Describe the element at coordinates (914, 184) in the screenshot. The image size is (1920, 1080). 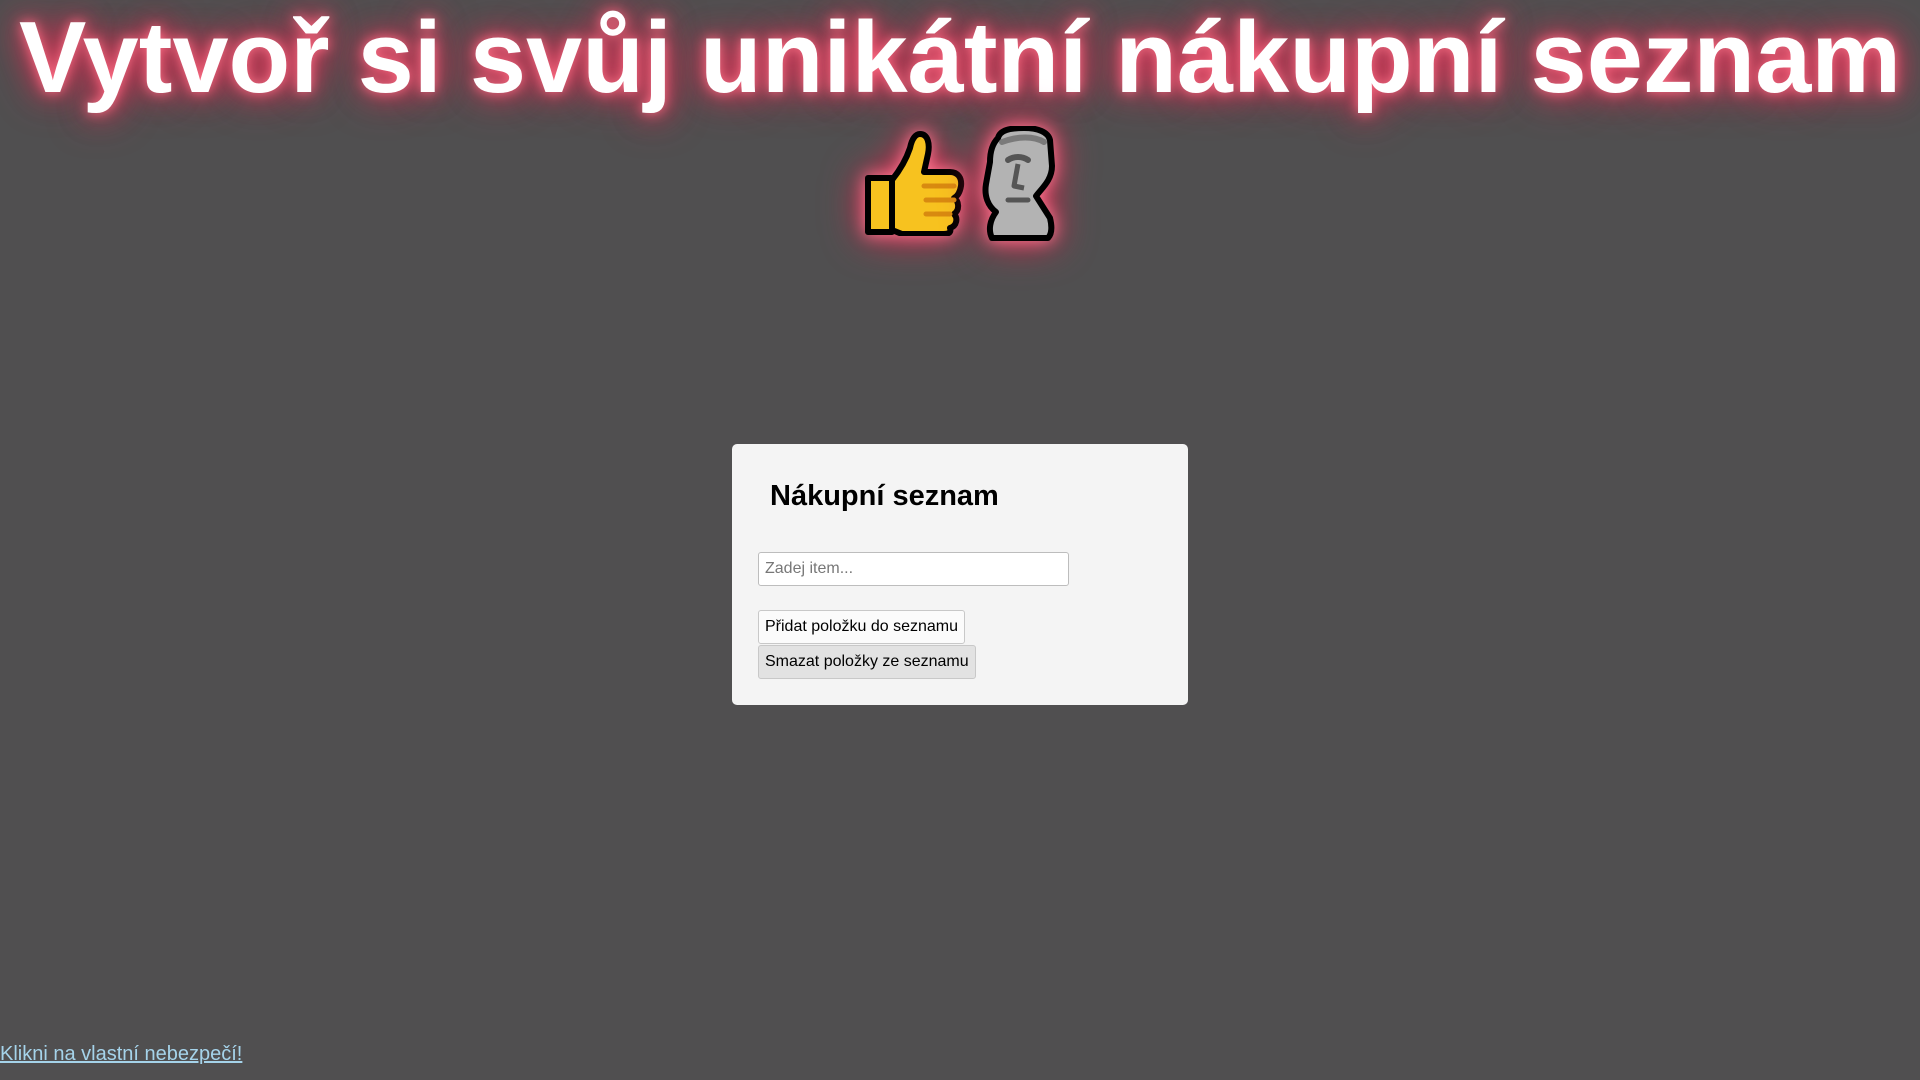
I see `thumbs-up-icon` at that location.